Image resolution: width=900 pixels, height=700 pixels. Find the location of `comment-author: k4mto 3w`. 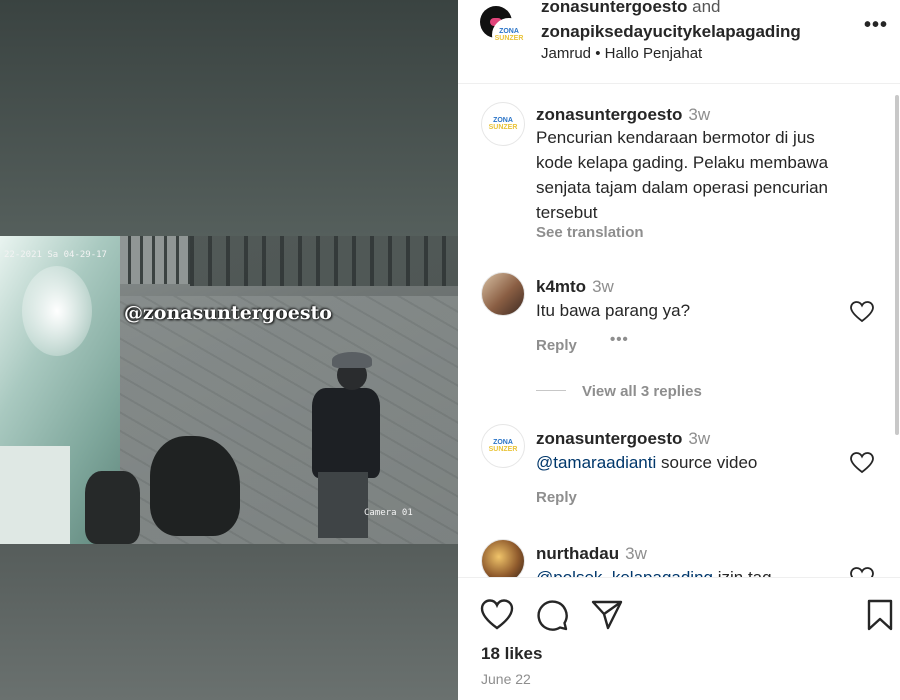

comment-author: k4mto 3w is located at coordinates (575, 287).